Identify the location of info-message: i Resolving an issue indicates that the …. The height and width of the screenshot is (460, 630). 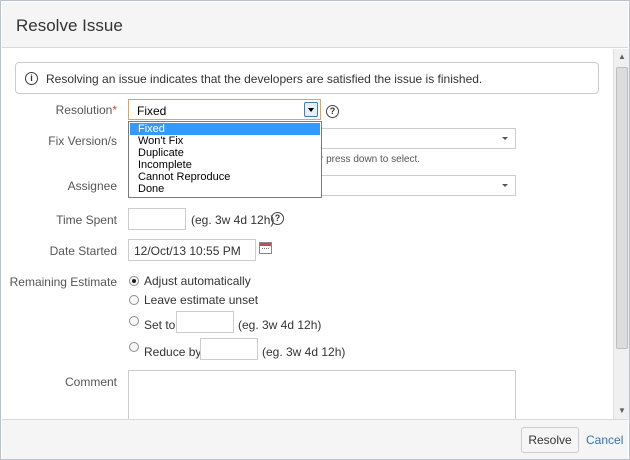
(307, 78).